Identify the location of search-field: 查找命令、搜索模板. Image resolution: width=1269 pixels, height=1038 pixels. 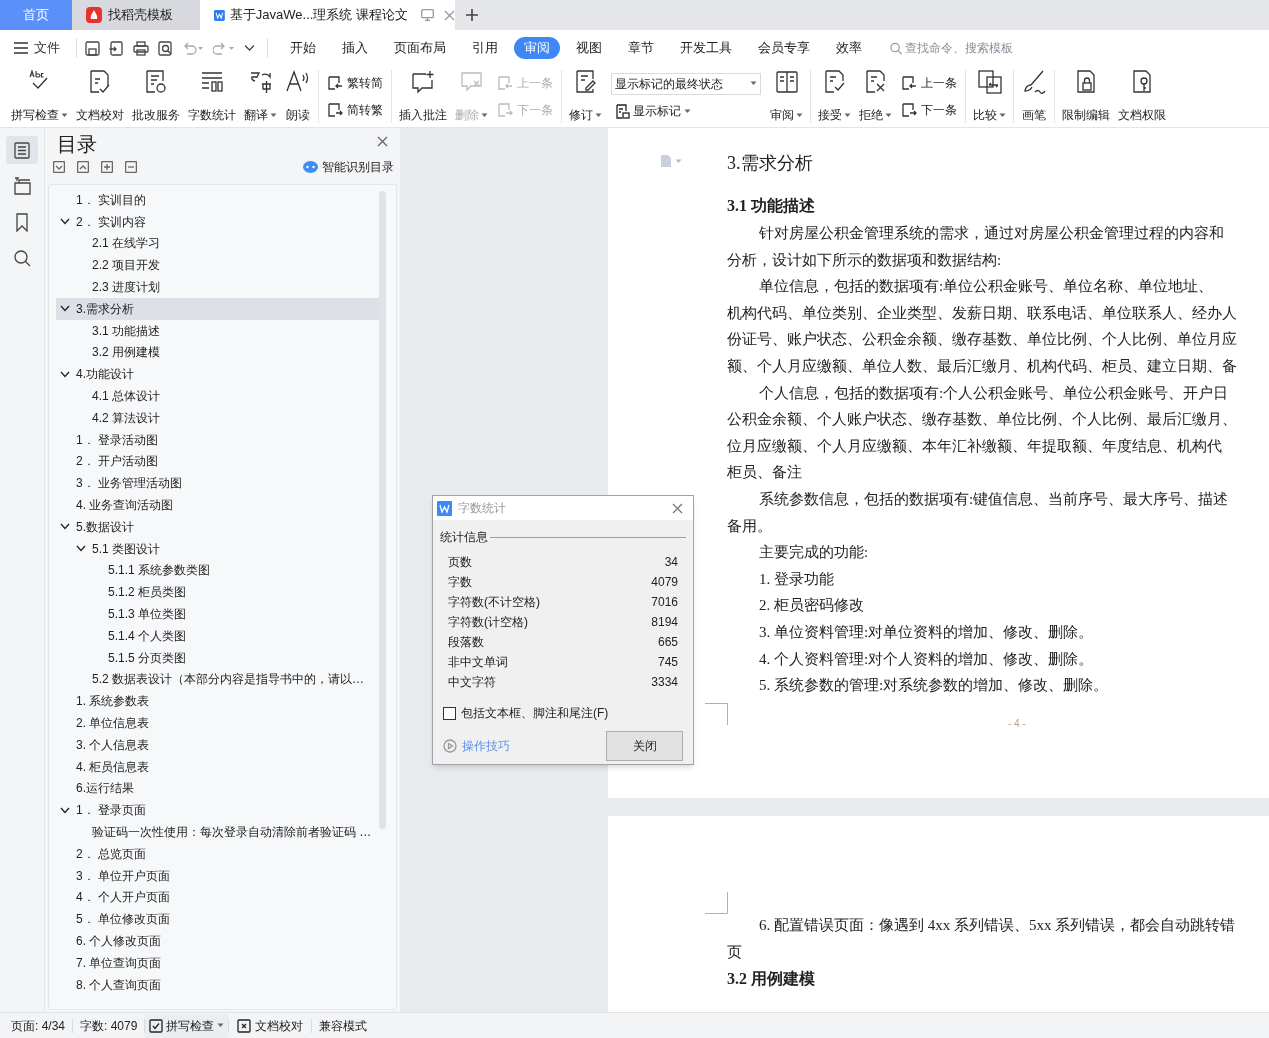
(960, 48).